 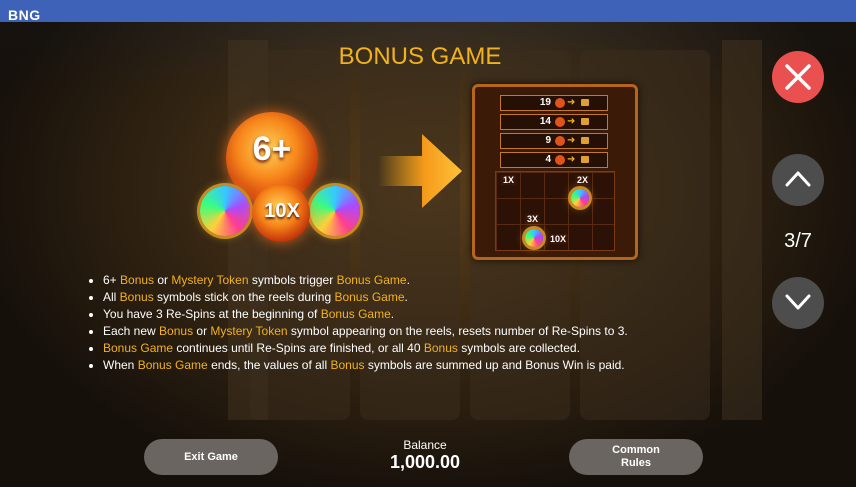 I want to click on top-bar, so click(x=428, y=11).